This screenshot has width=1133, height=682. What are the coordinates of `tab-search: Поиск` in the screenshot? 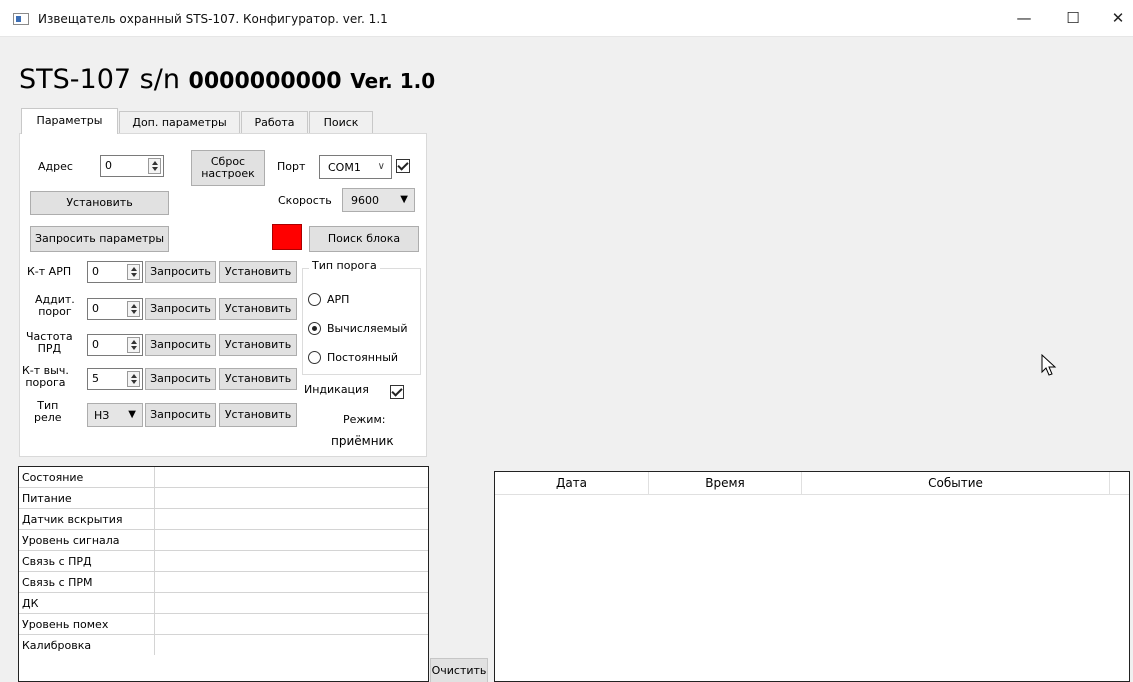 It's located at (341, 122).